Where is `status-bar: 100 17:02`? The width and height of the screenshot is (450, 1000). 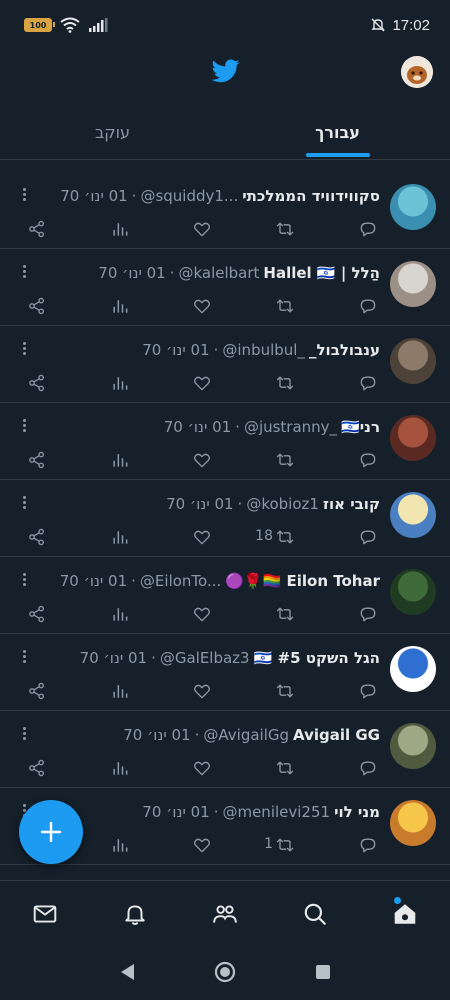 status-bar: 100 17:02 is located at coordinates (225, 25).